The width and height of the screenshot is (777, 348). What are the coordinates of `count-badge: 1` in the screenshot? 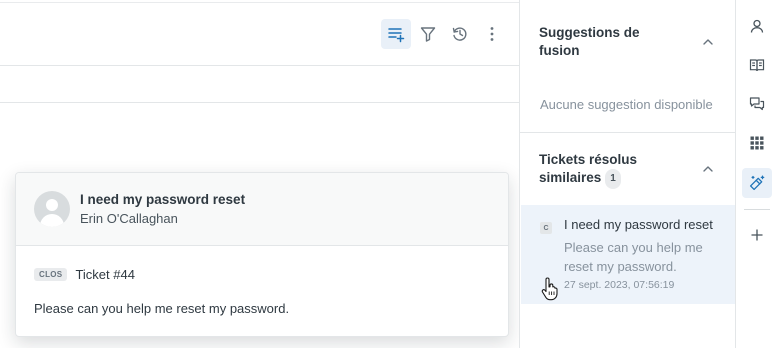 It's located at (613, 179).